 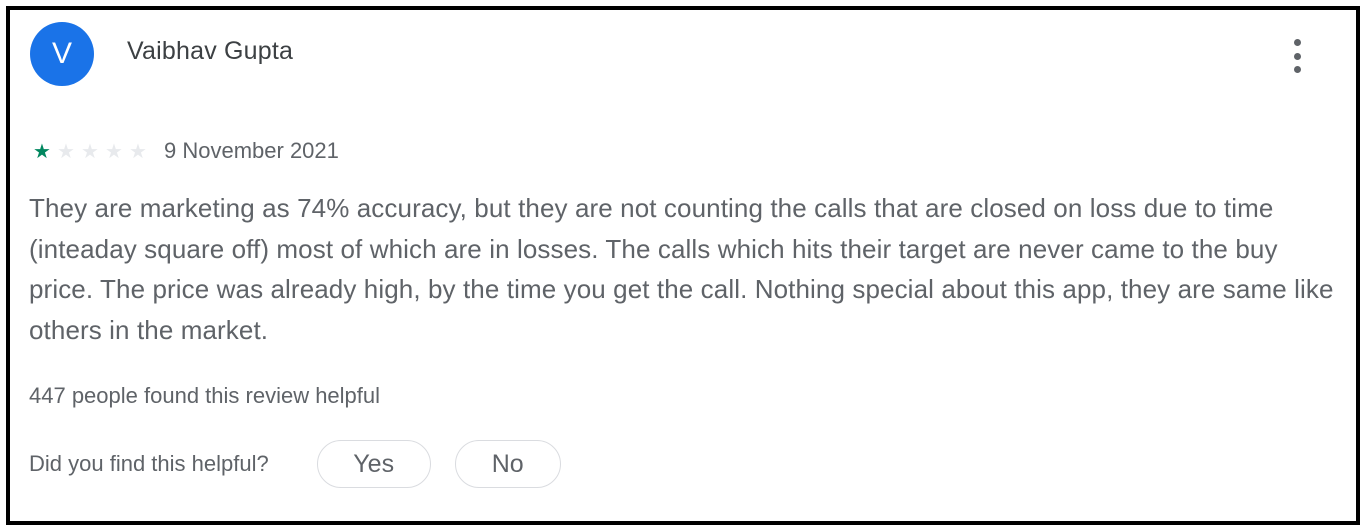 I want to click on helpful-count: 447 people found this review helpful, so click(x=205, y=395).